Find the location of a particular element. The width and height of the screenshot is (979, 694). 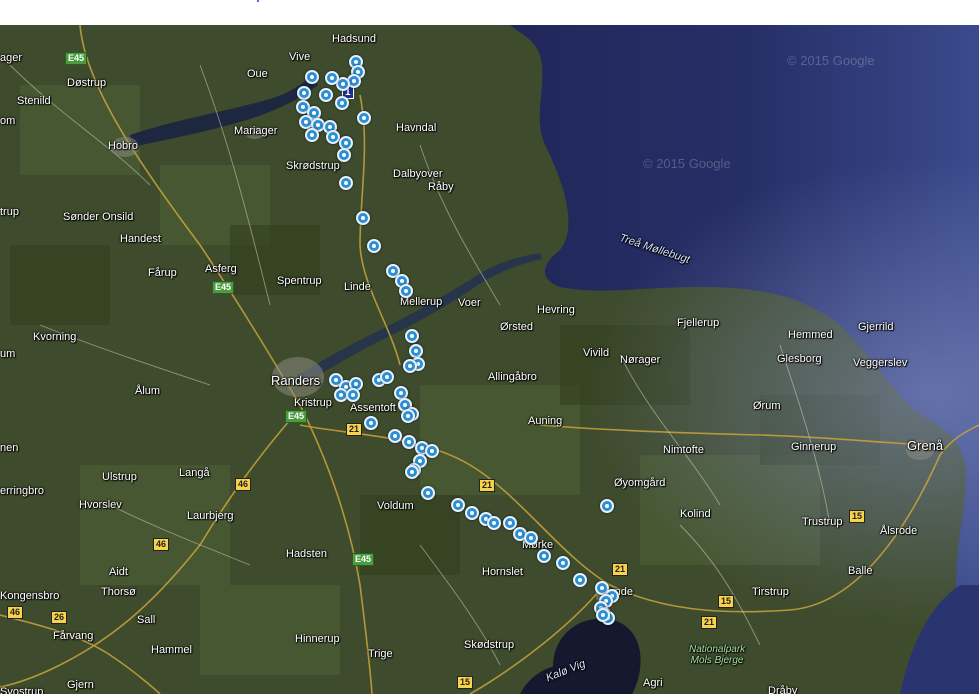

place-label: Hvorslev is located at coordinates (100, 505).